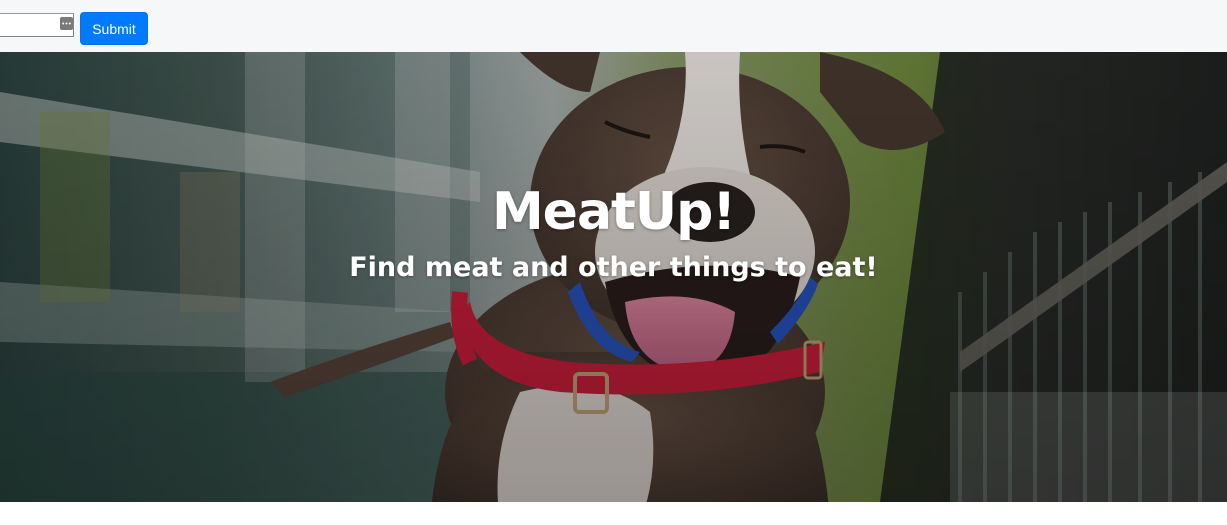  What do you see at coordinates (613, 513) in the screenshot?
I see `page-bottom` at bounding box center [613, 513].